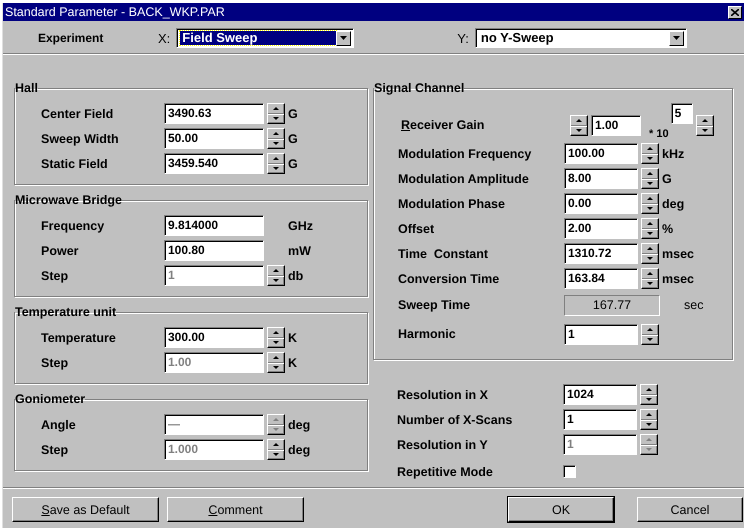 The image size is (746, 528). Describe the element at coordinates (65, 312) in the screenshot. I see `group-title: Temperature unit` at that location.